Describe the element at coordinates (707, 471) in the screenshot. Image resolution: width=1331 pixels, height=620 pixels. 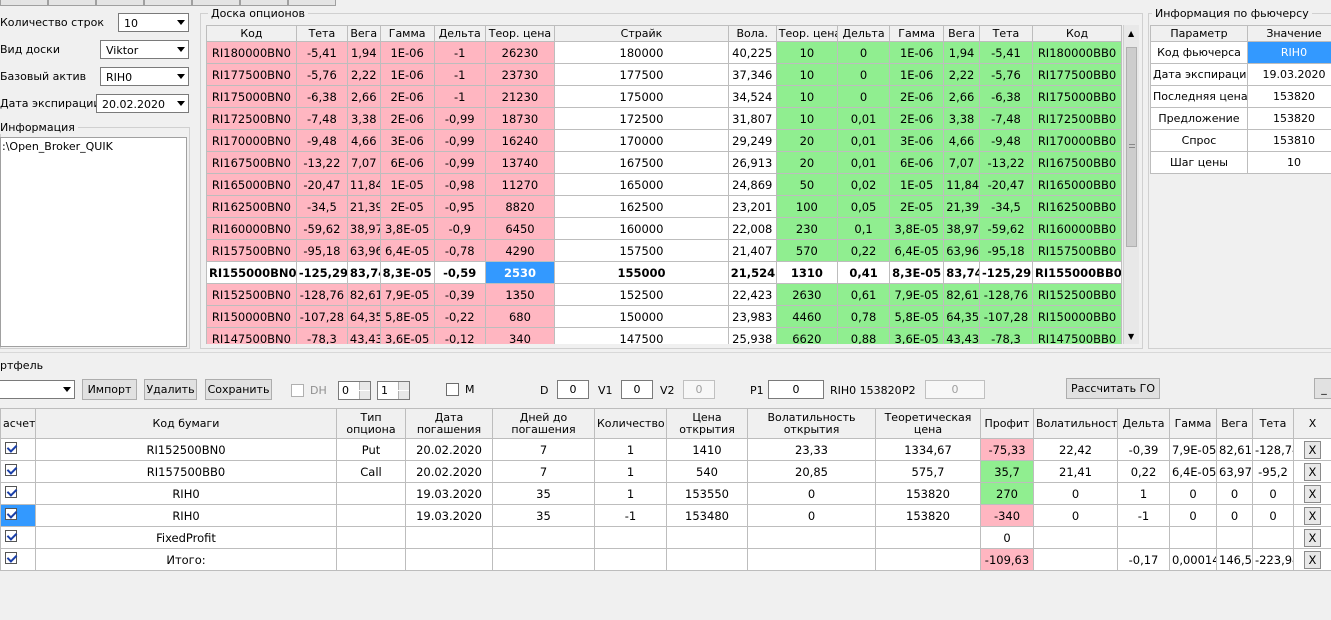
I see `portfolio-cell: 540` at that location.